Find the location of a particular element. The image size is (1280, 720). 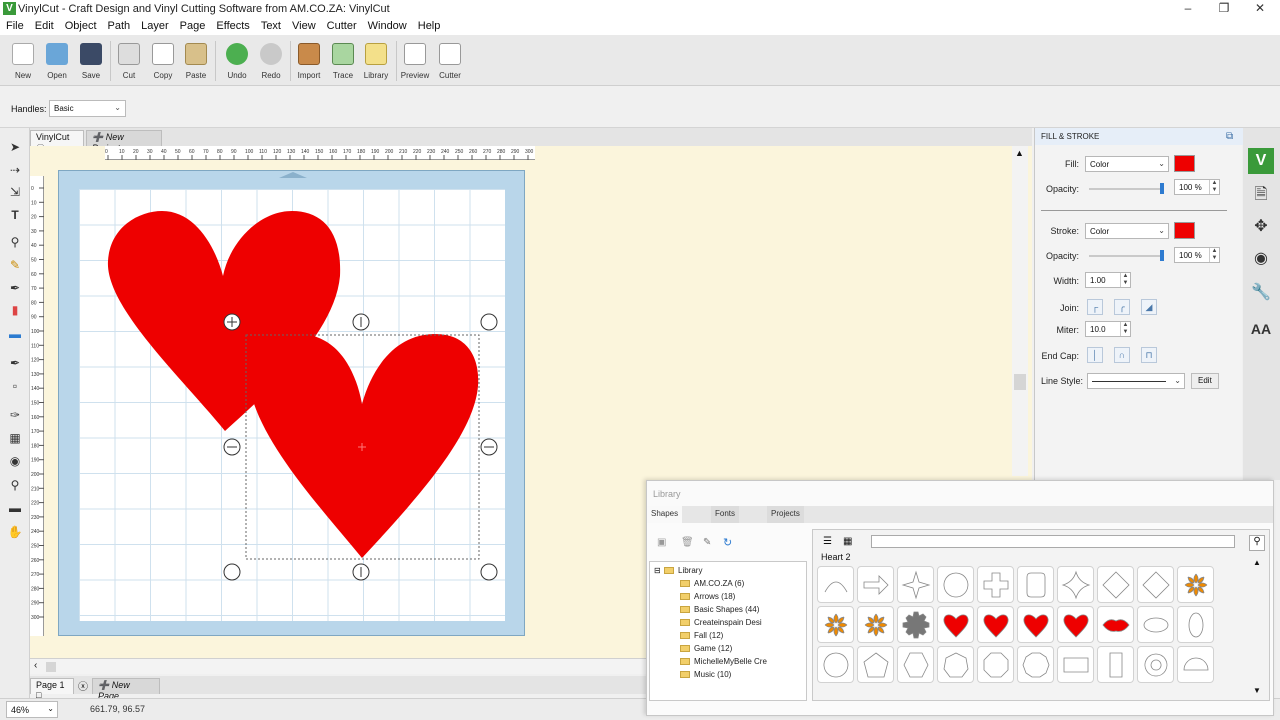

menu-effects: Effects is located at coordinates (232, 25).